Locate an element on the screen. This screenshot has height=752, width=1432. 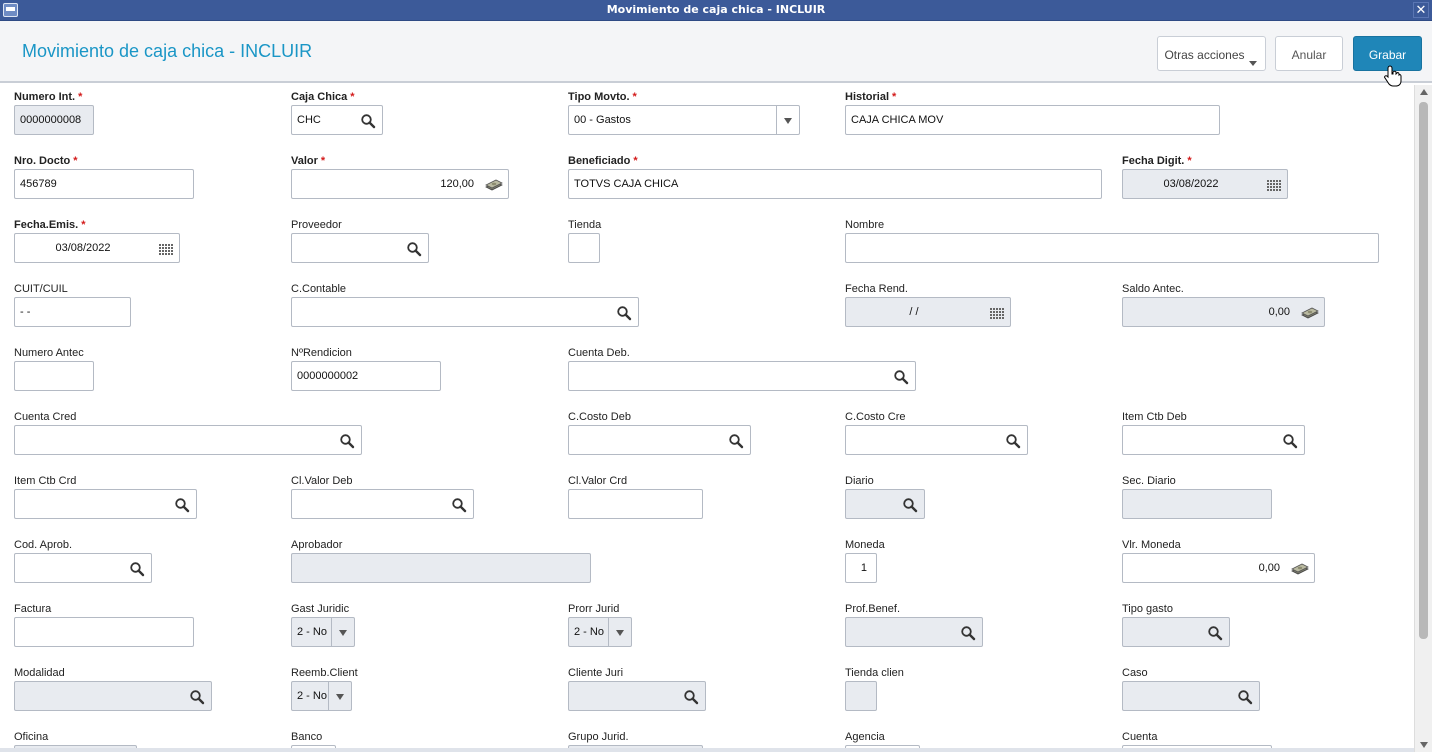
prof-benef-input is located at coordinates (914, 632).